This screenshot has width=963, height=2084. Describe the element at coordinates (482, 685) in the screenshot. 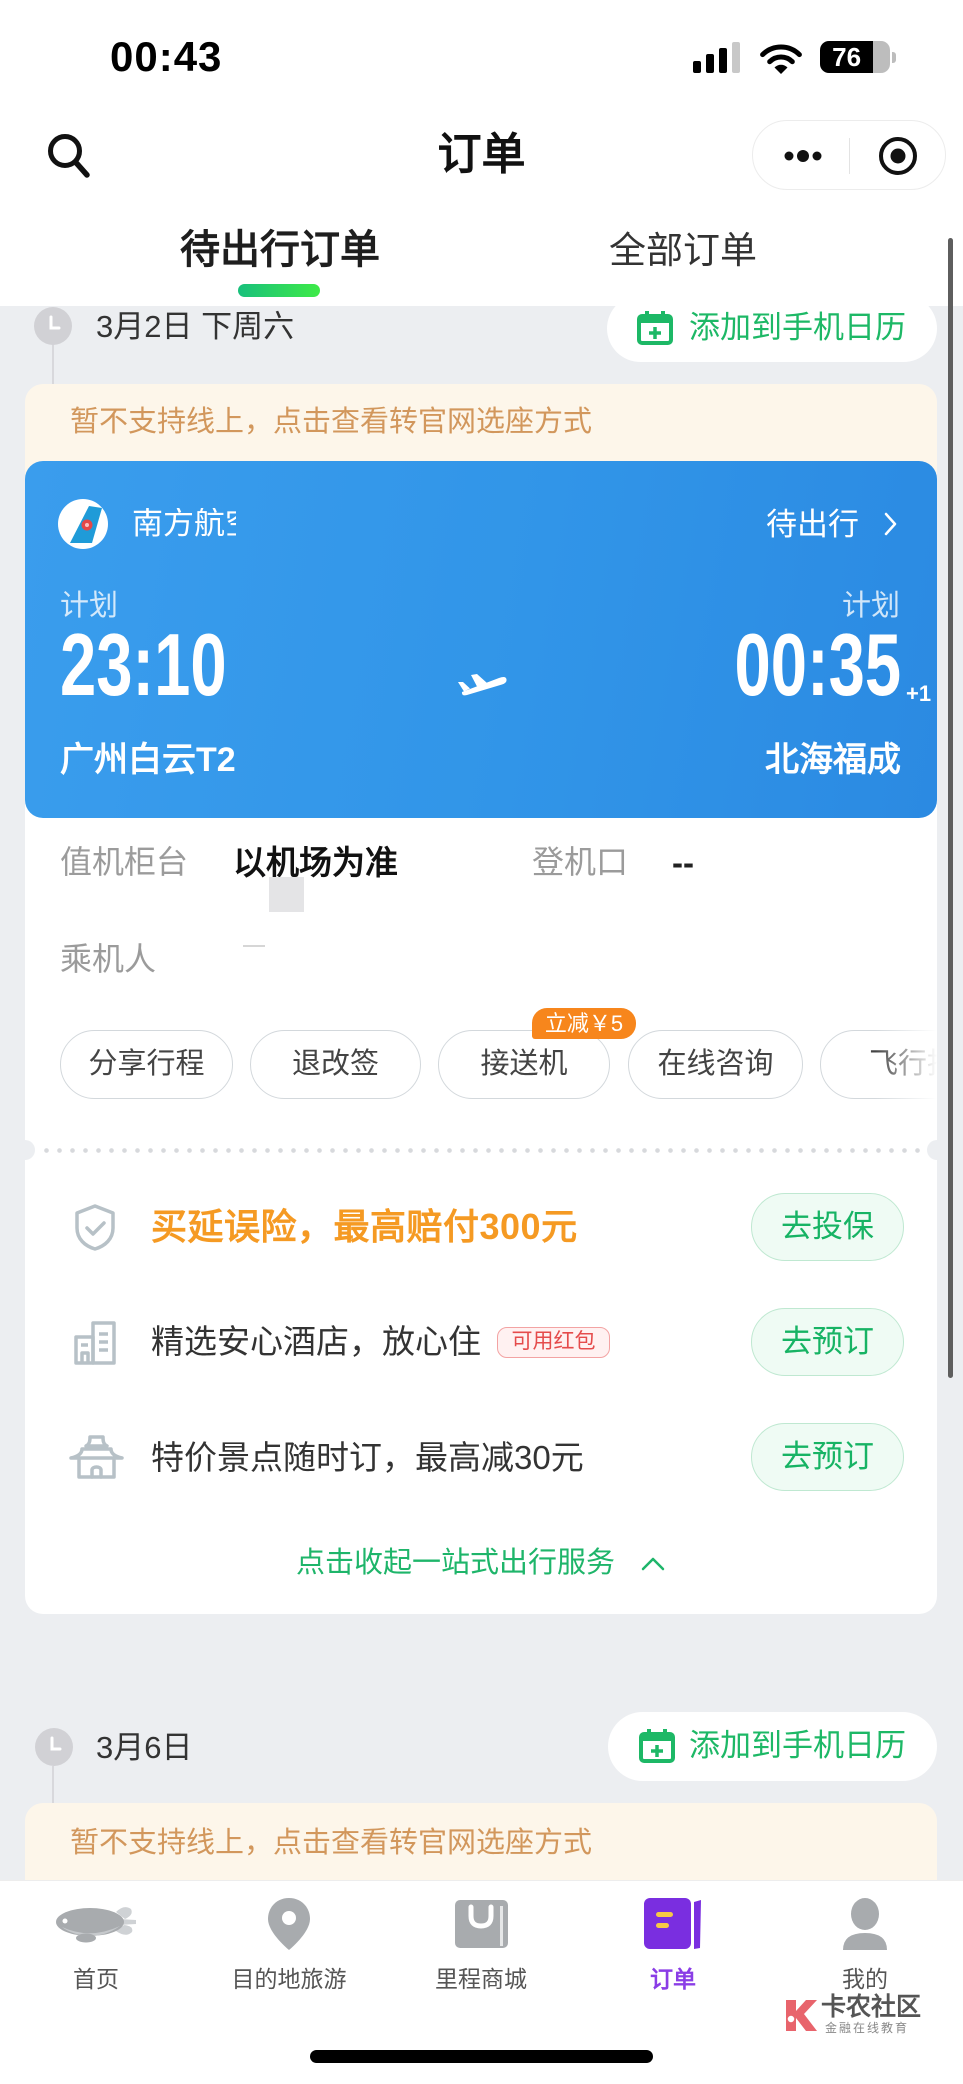

I see `airplane-takeoff-icon` at that location.